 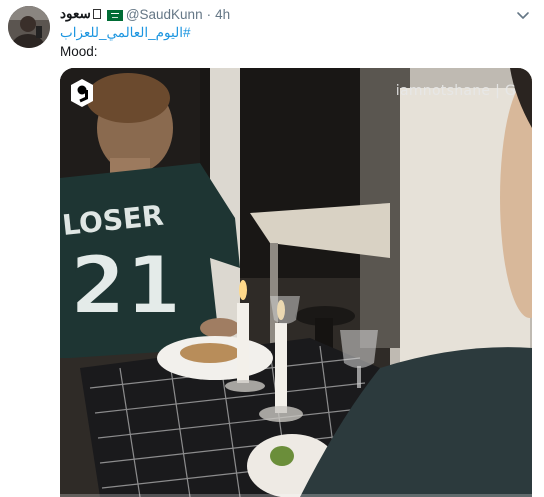 What do you see at coordinates (222, 14) in the screenshot?
I see `timestamp: 4h` at bounding box center [222, 14].